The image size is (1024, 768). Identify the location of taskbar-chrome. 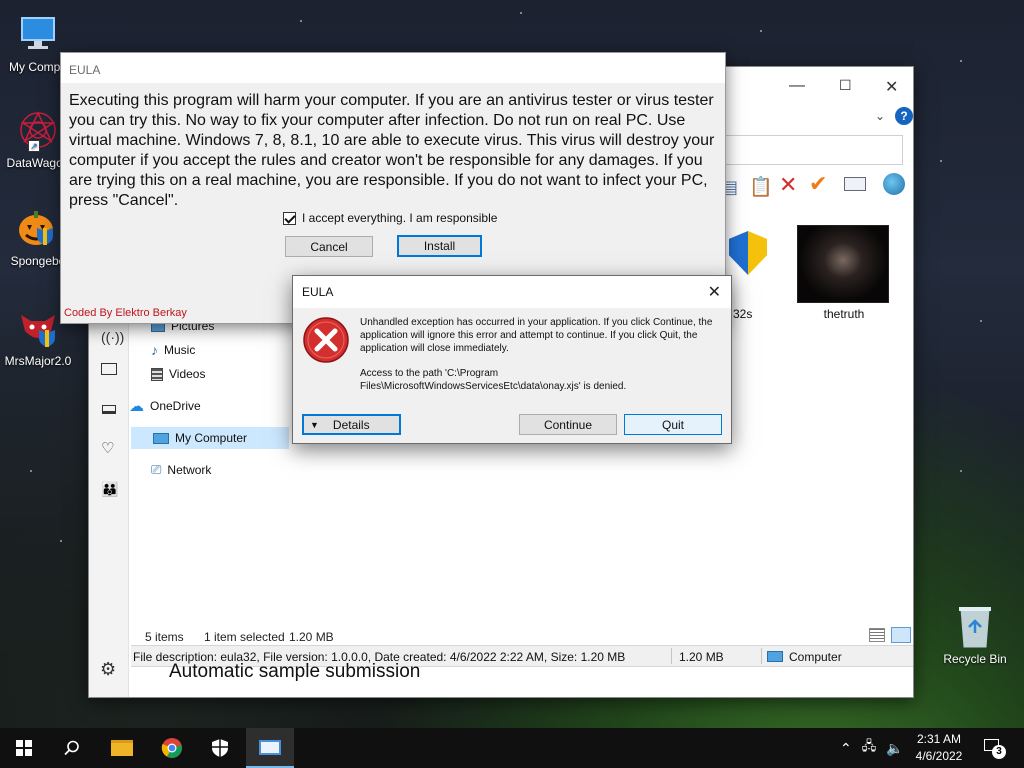
(172, 748).